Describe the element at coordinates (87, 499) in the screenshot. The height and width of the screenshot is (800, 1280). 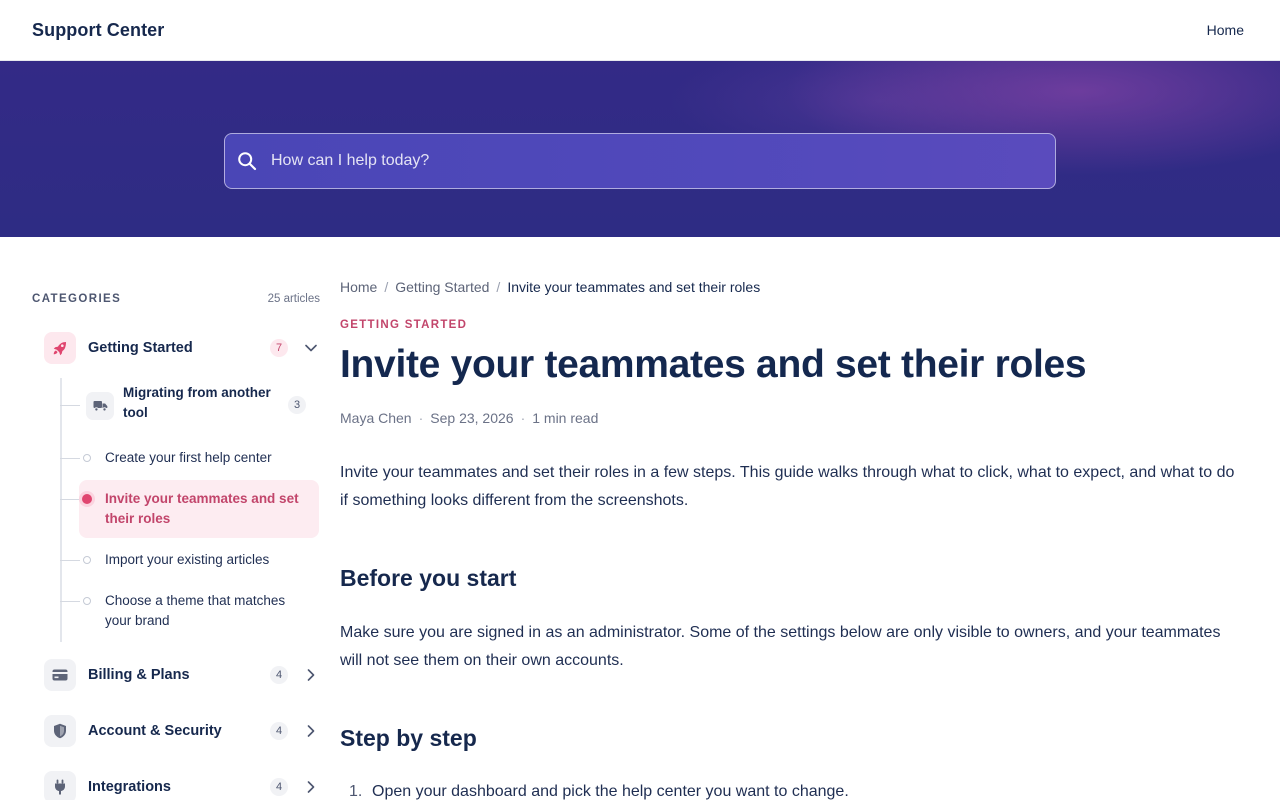
I see `active-article-dot` at that location.